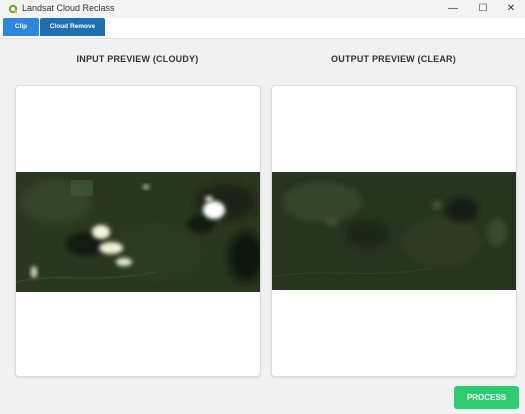 This screenshot has height=414, width=525. I want to click on process-button: PROCESS, so click(486, 397).